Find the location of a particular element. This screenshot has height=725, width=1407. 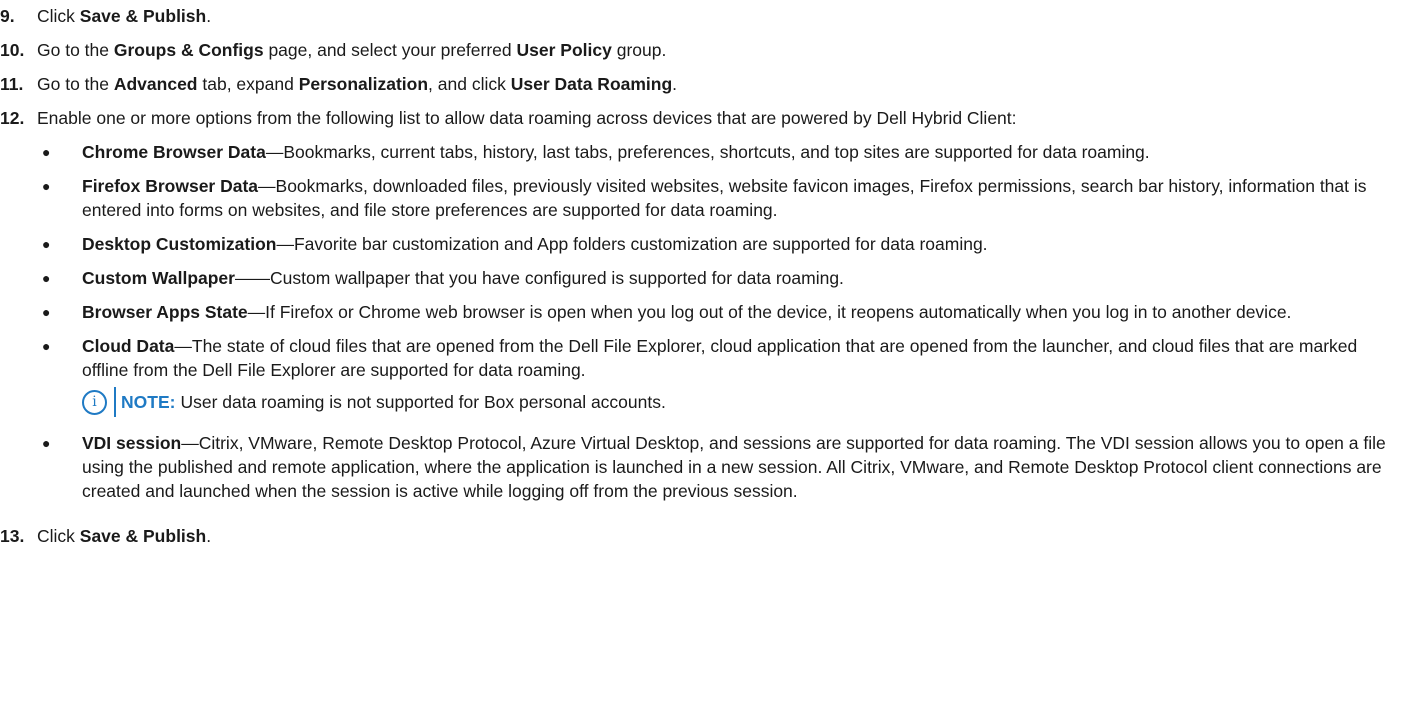

option-term: Custom Wallpaper is located at coordinates (158, 278).